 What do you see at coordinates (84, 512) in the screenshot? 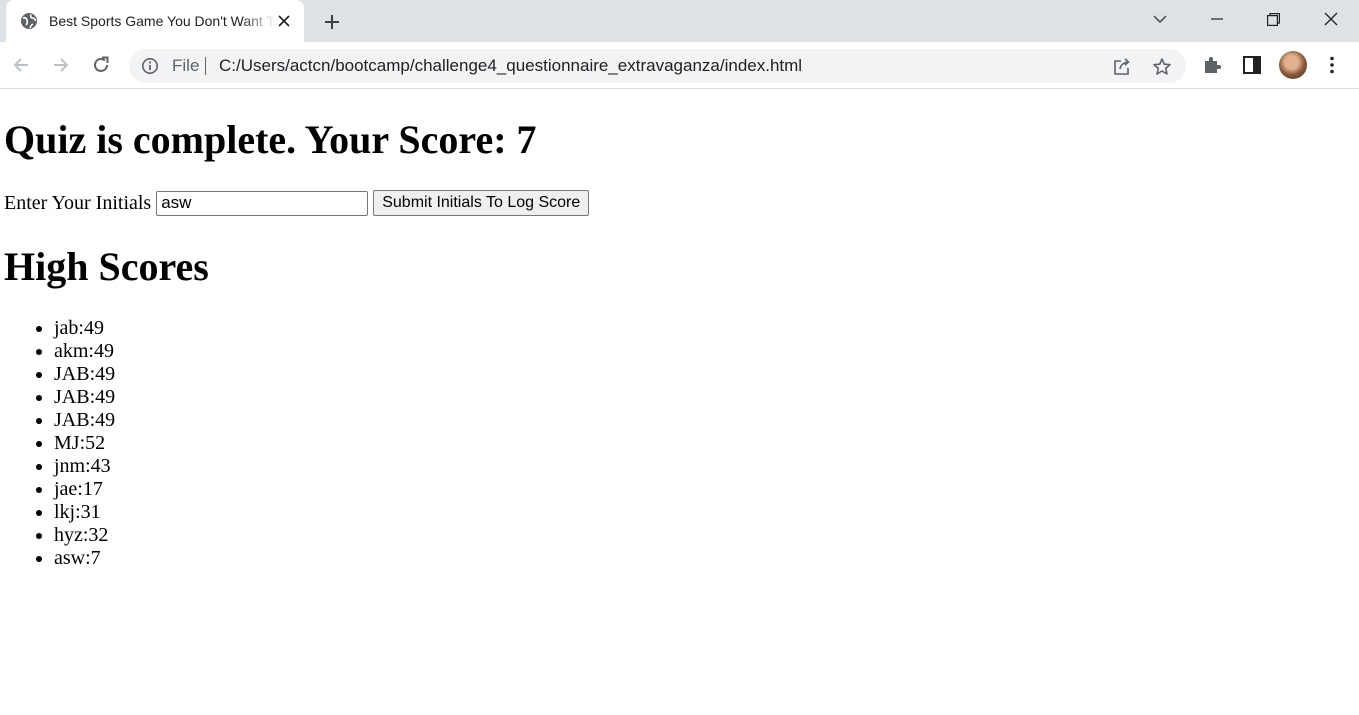
I see `list-item: lkj:31` at bounding box center [84, 512].